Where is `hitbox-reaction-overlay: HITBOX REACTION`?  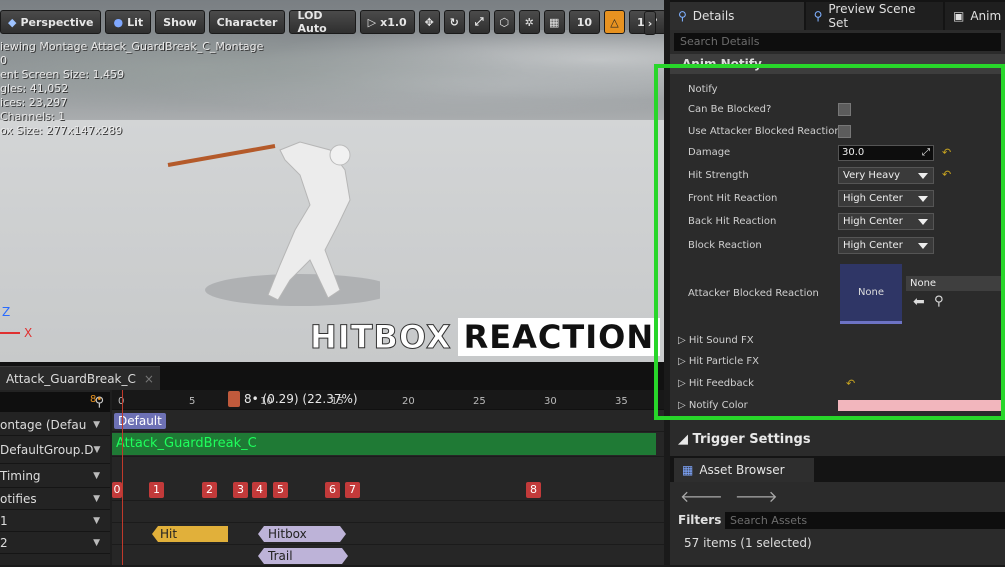
hitbox-reaction-overlay: HITBOX REACTION is located at coordinates (485, 337).